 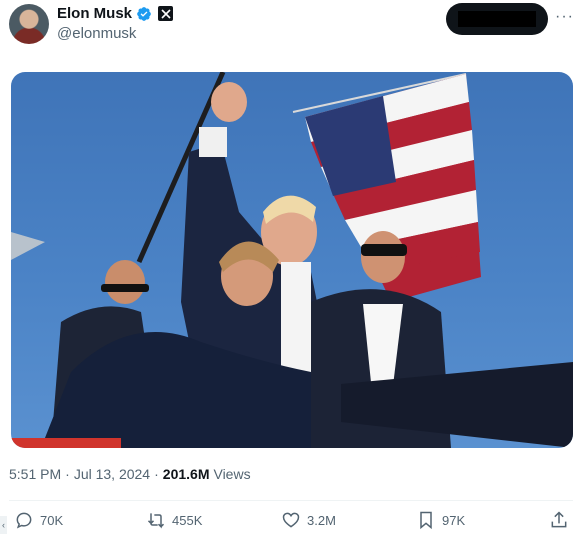 I want to click on verified-badge-icon, so click(x=144, y=13).